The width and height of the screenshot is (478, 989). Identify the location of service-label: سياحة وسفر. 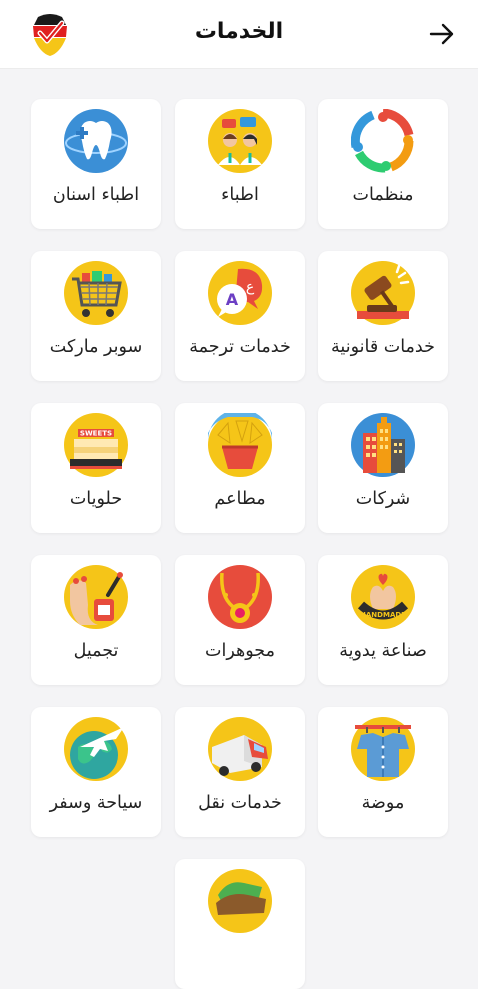
(96, 803).